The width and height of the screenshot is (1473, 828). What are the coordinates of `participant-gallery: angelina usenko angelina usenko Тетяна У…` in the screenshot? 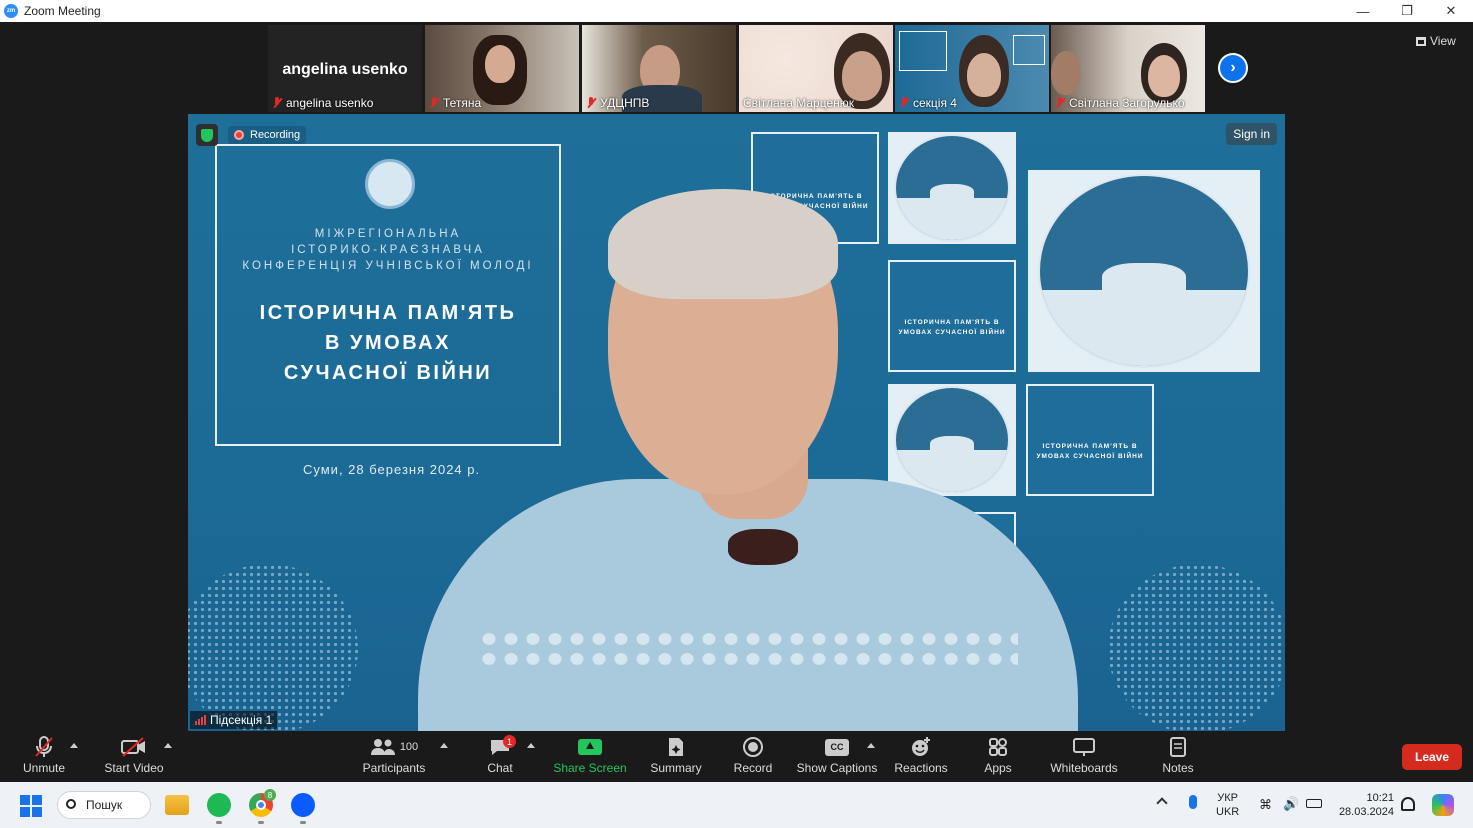 It's located at (736, 68).